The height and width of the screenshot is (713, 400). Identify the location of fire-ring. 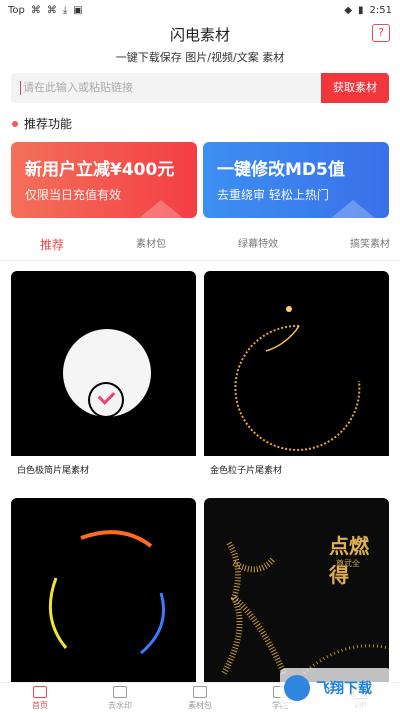
(106, 592).